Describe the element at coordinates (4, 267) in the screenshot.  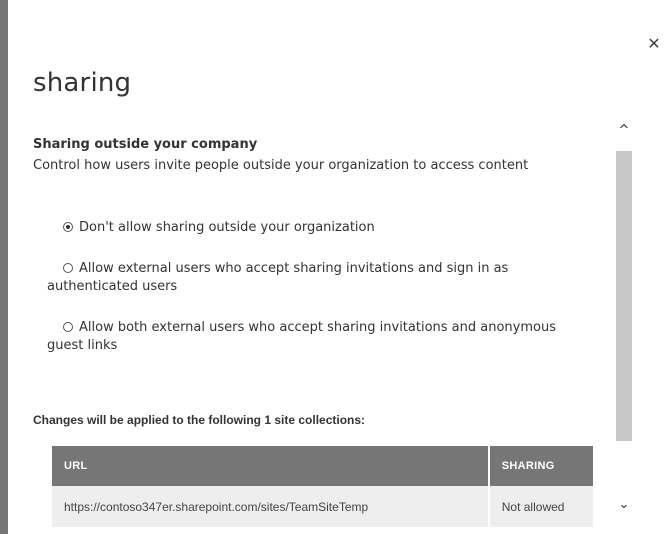
I see `dialog-left-edge` at that location.